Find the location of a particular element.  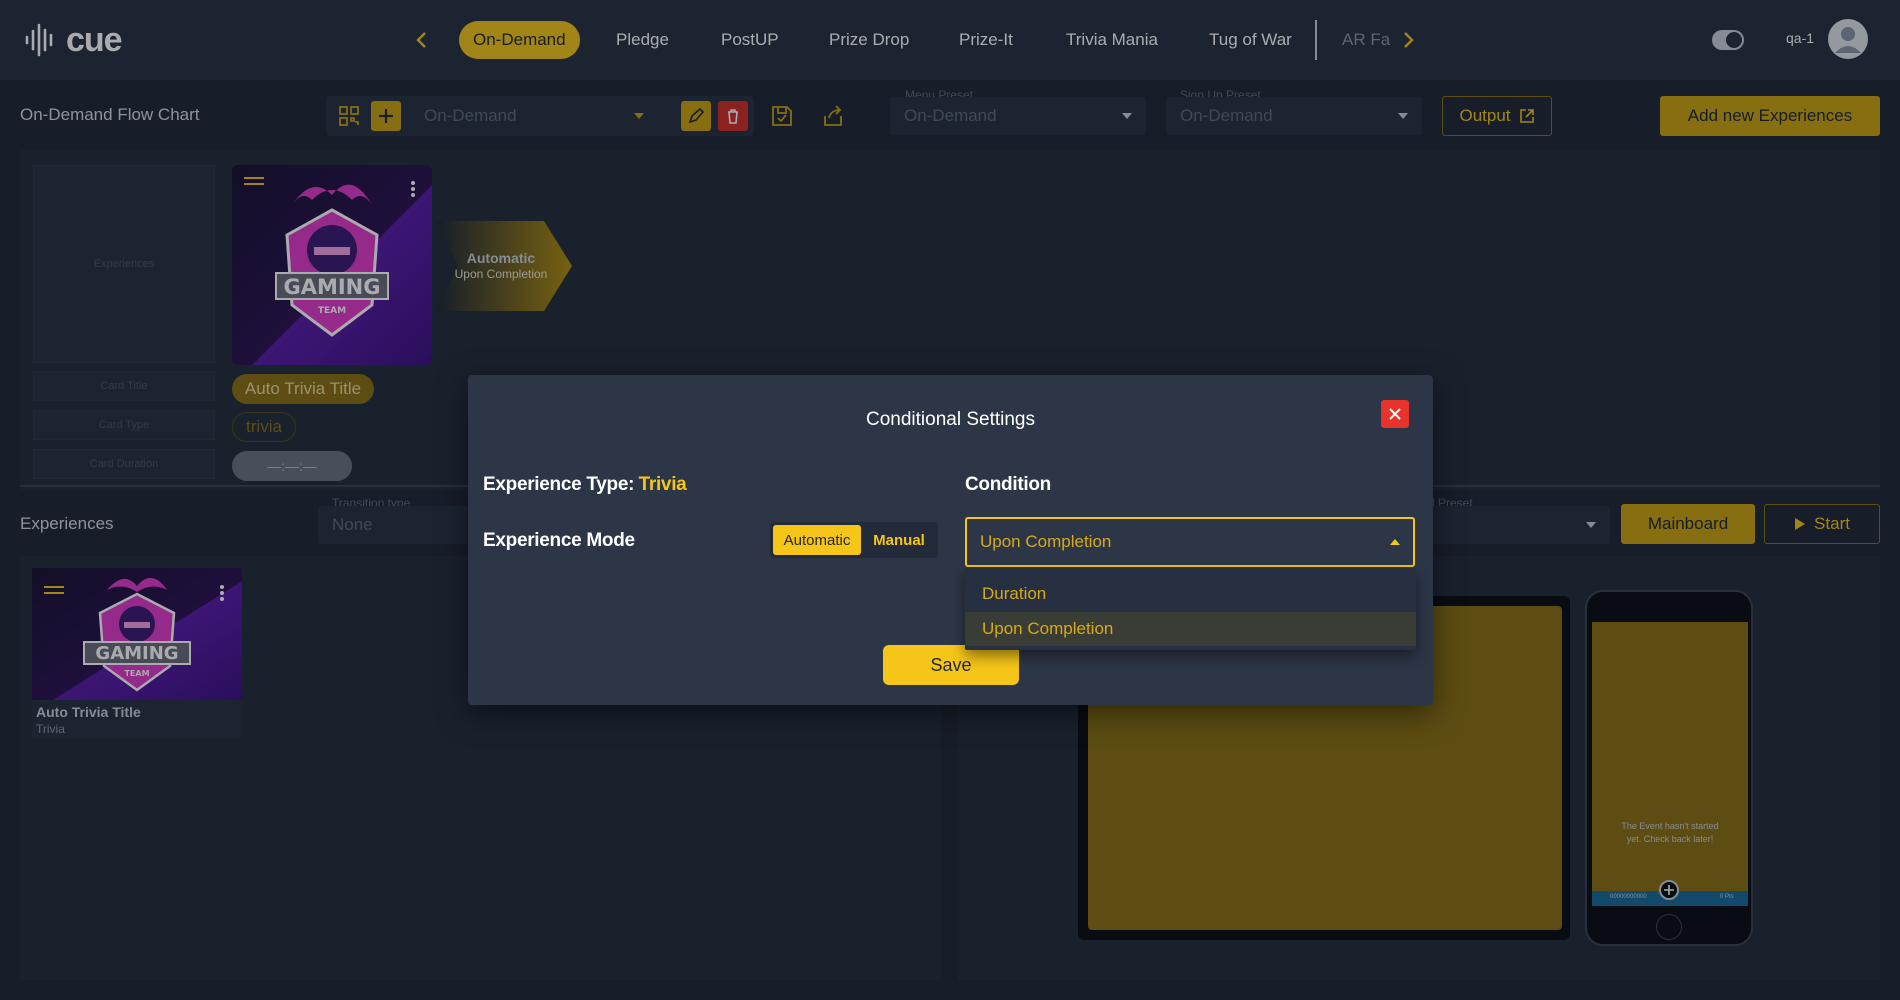

experience-type-label: Experience Type: is located at coordinates (559, 484).